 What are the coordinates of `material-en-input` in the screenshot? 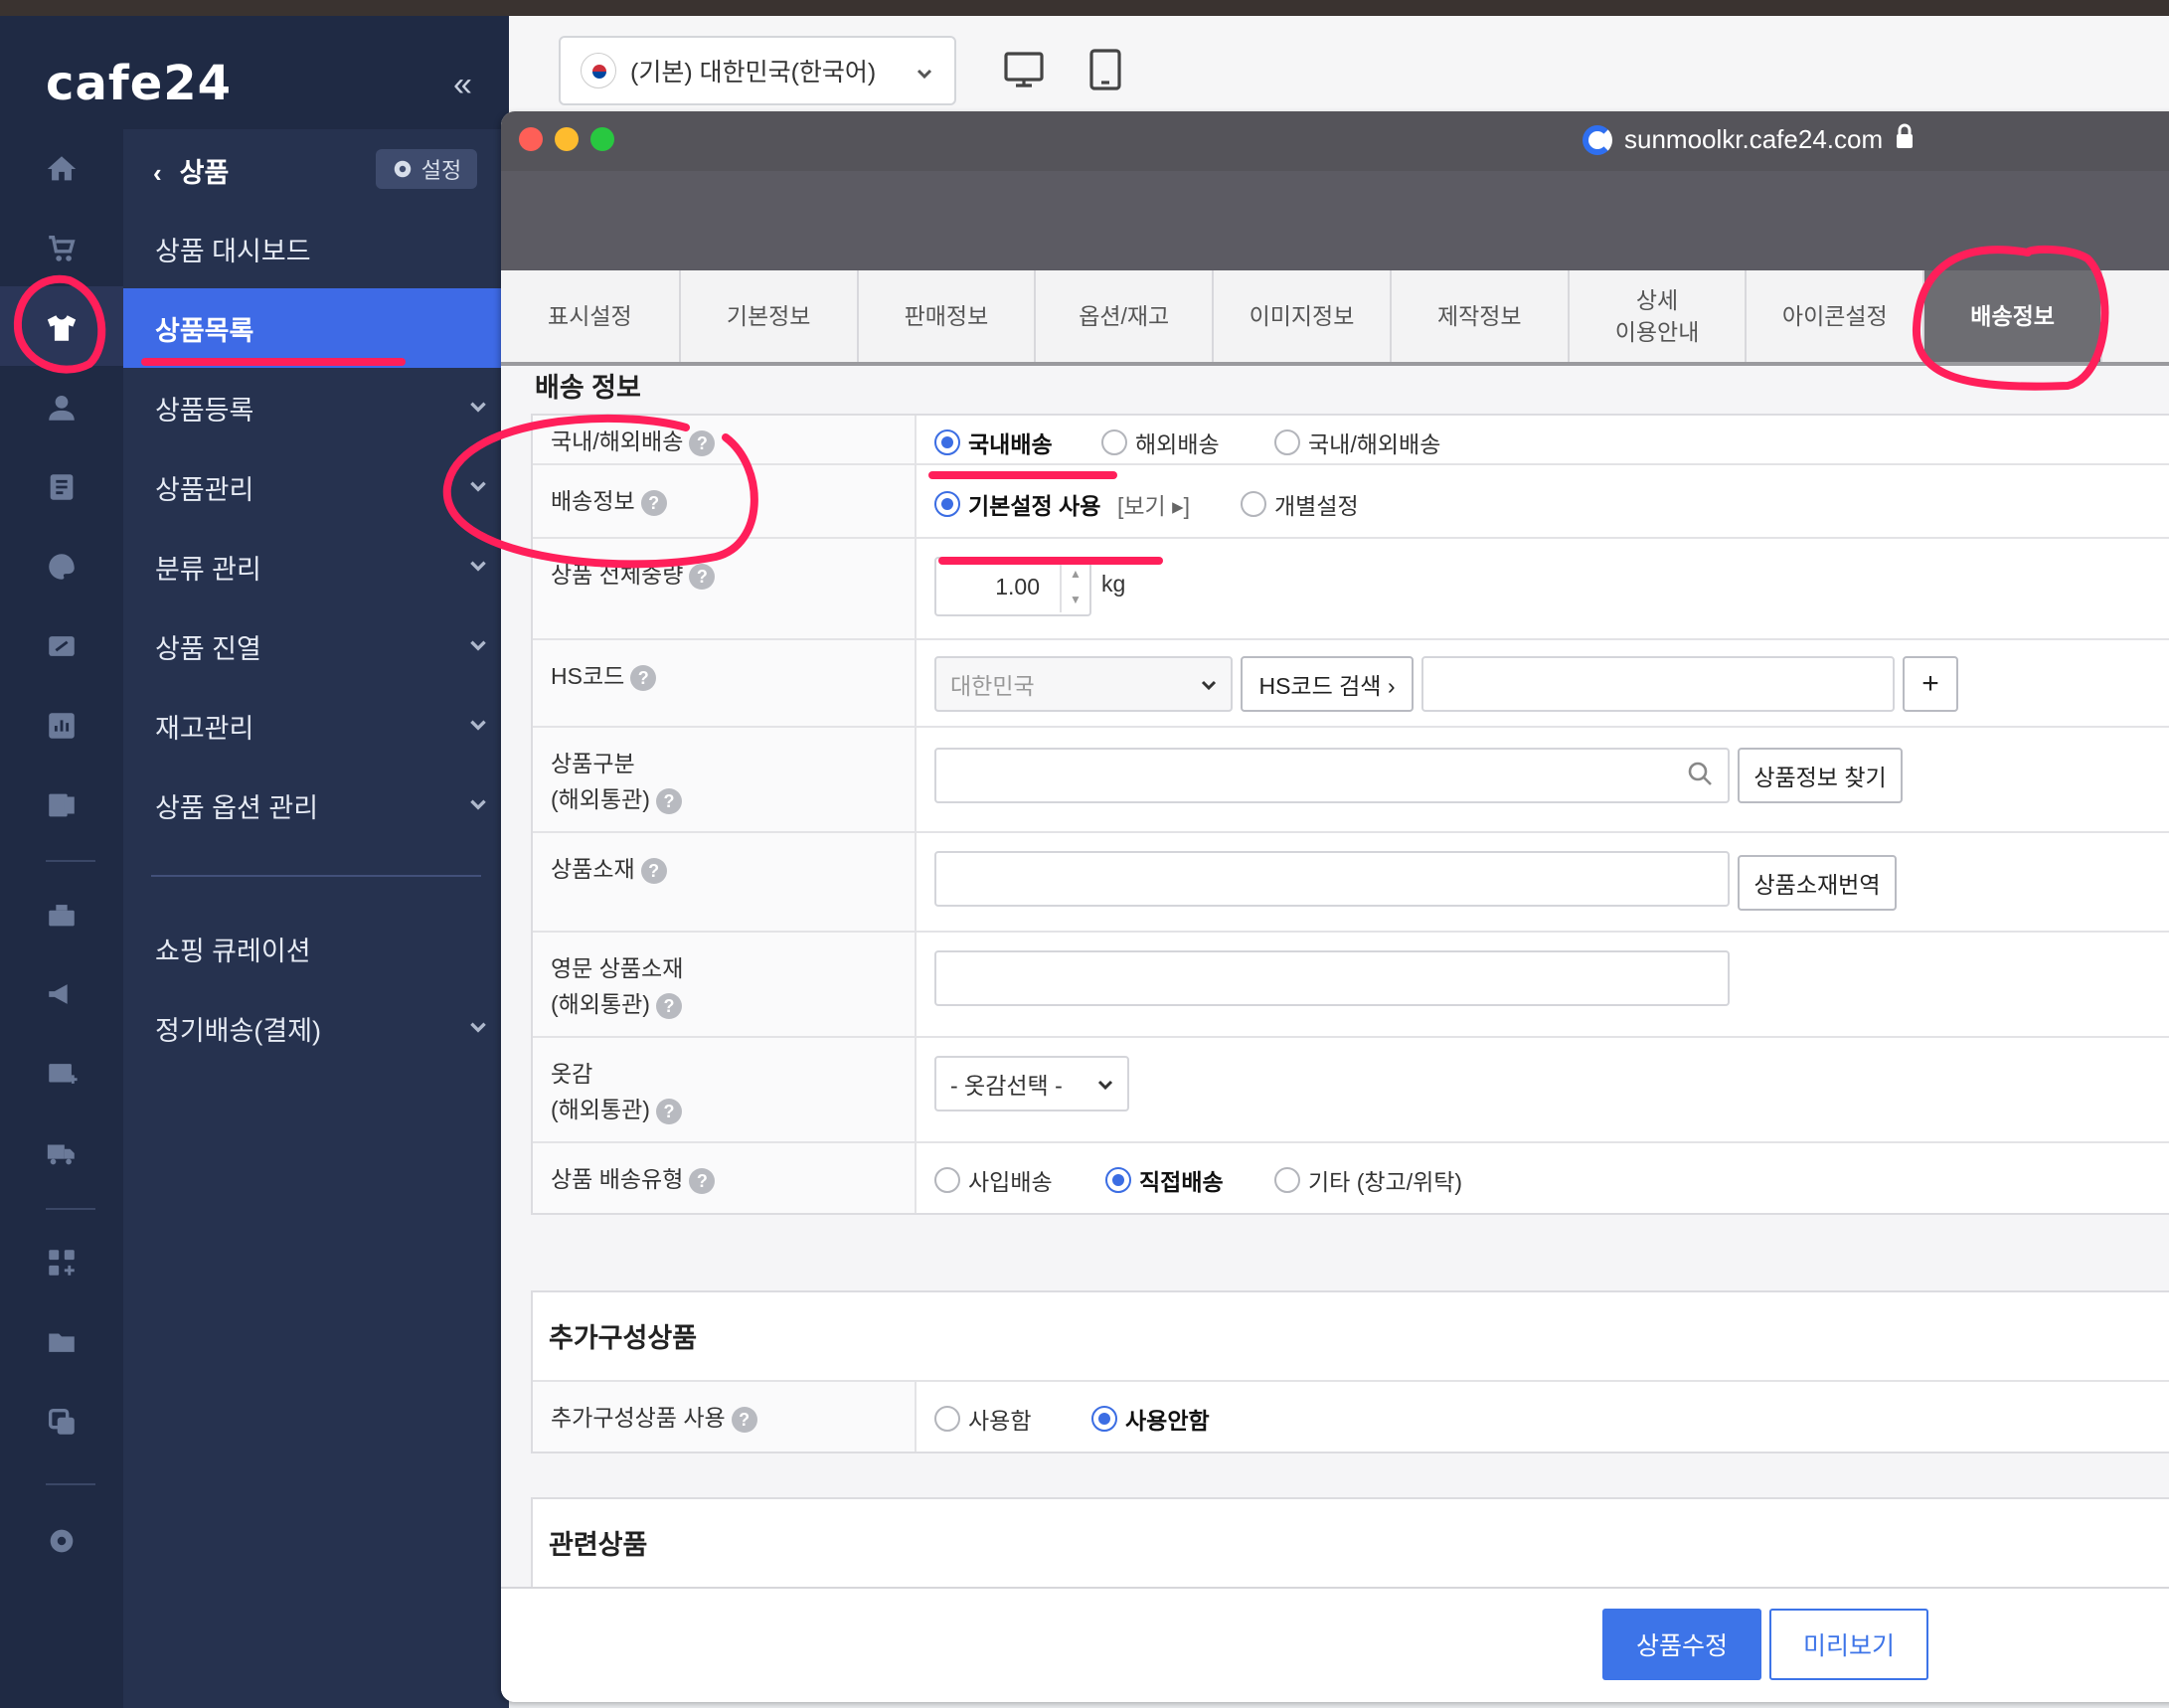 It's located at (1332, 978).